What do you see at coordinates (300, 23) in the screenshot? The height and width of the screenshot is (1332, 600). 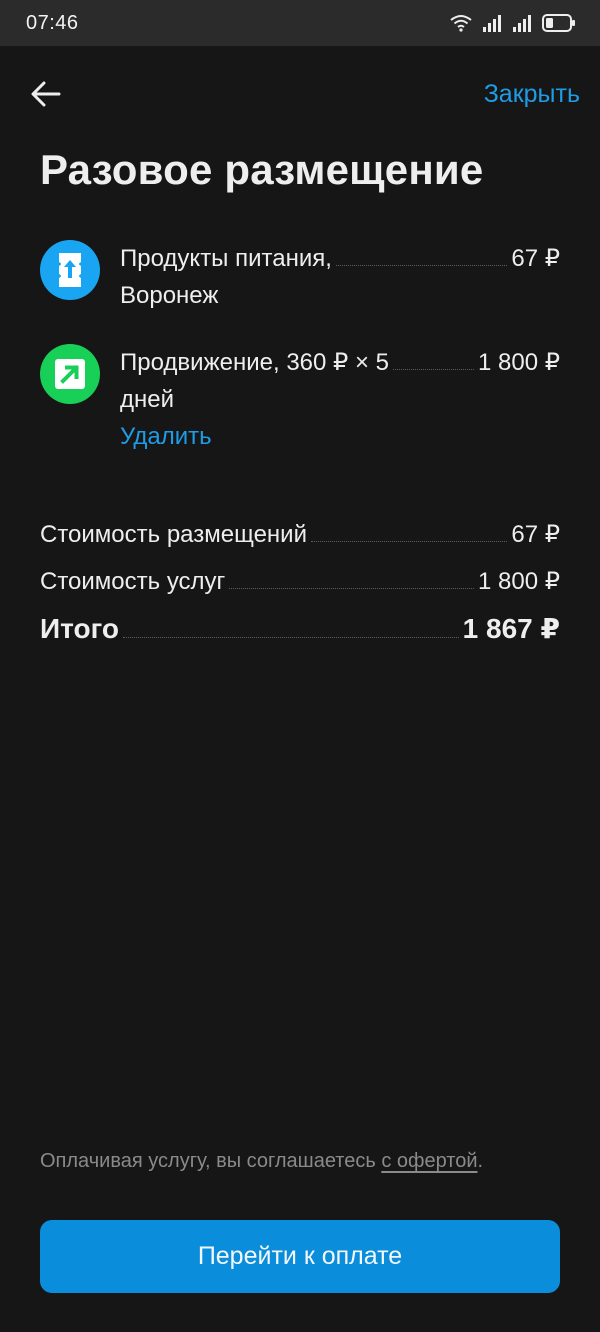 I see `status-bar: 07:46` at bounding box center [300, 23].